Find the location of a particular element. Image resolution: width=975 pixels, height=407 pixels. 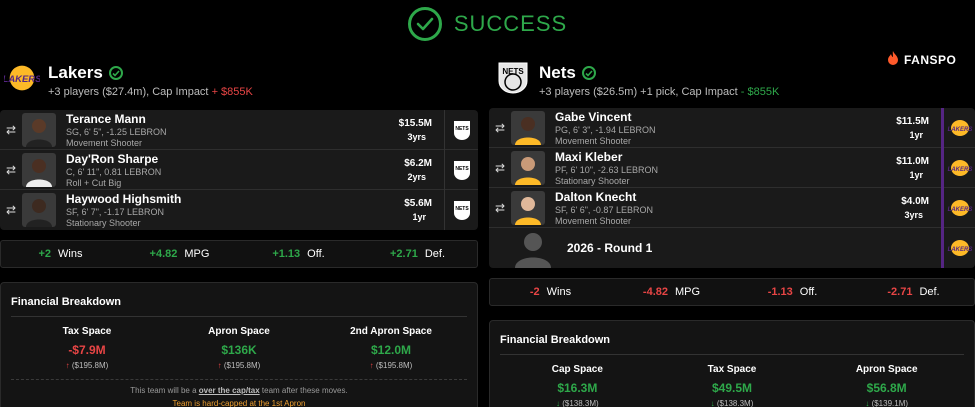

stat-value: +4.82 is located at coordinates (163, 254).